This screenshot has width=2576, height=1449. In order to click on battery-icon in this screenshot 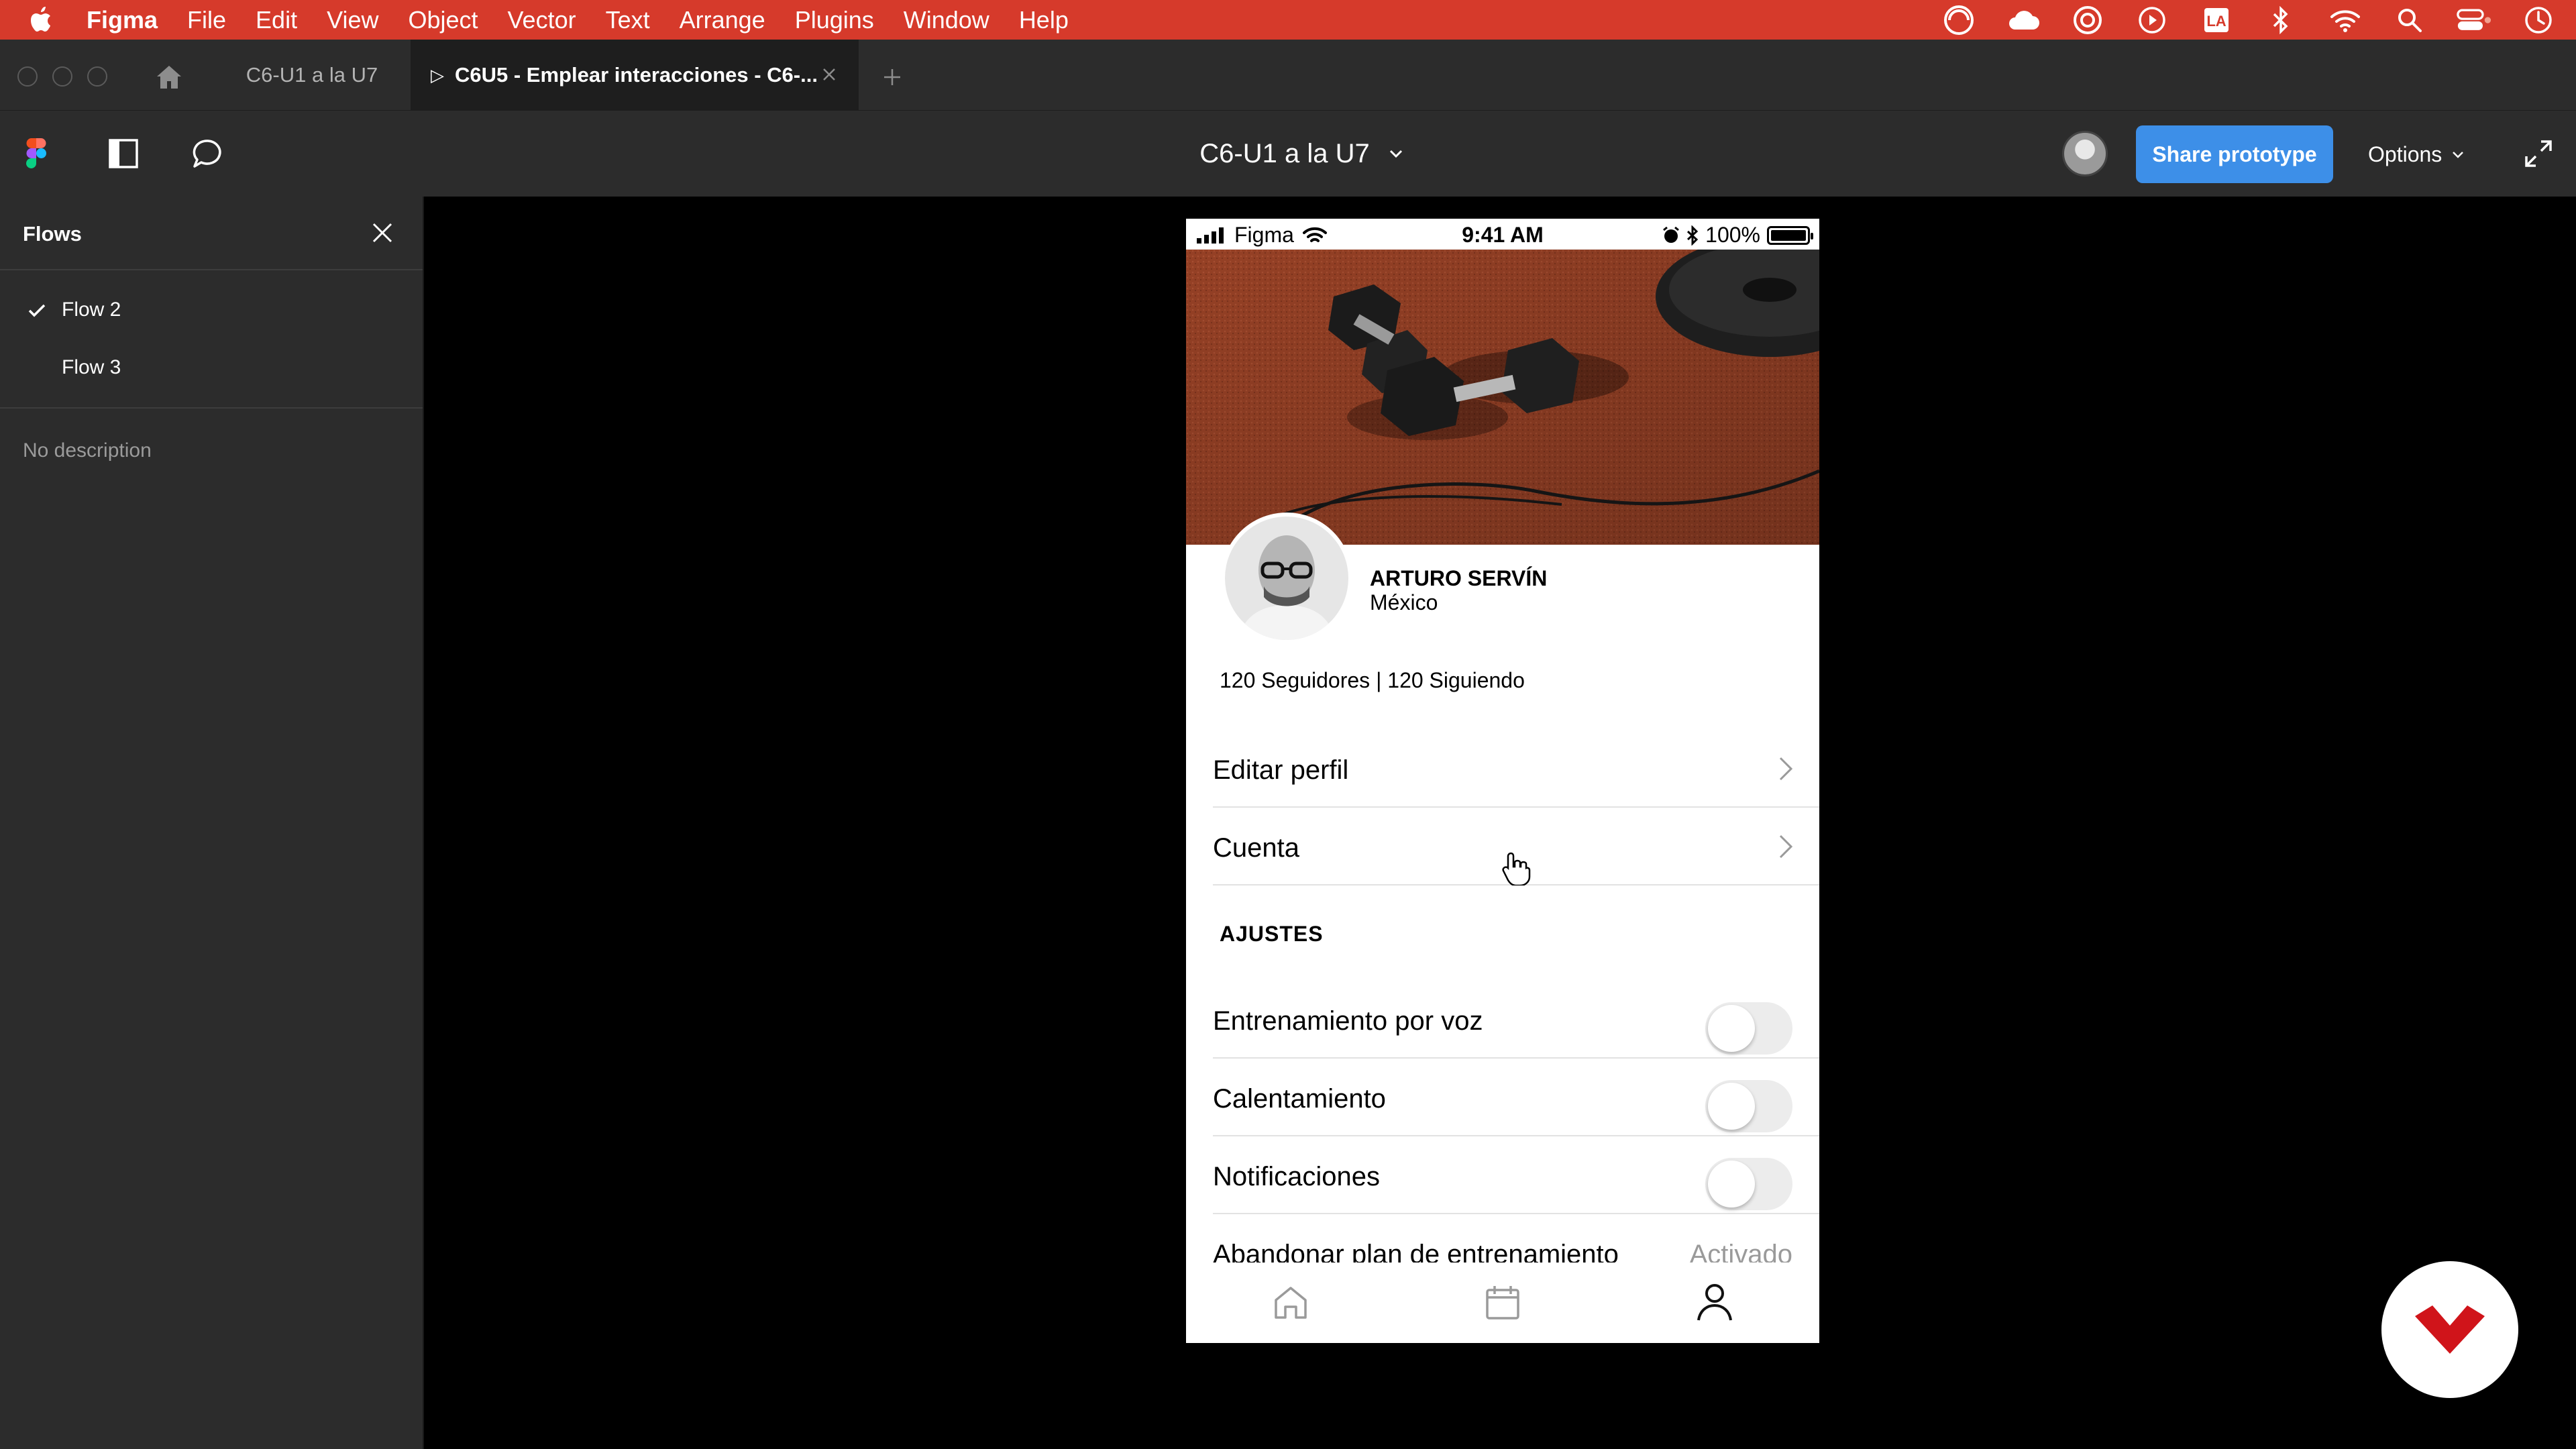, I will do `click(1790, 235)`.